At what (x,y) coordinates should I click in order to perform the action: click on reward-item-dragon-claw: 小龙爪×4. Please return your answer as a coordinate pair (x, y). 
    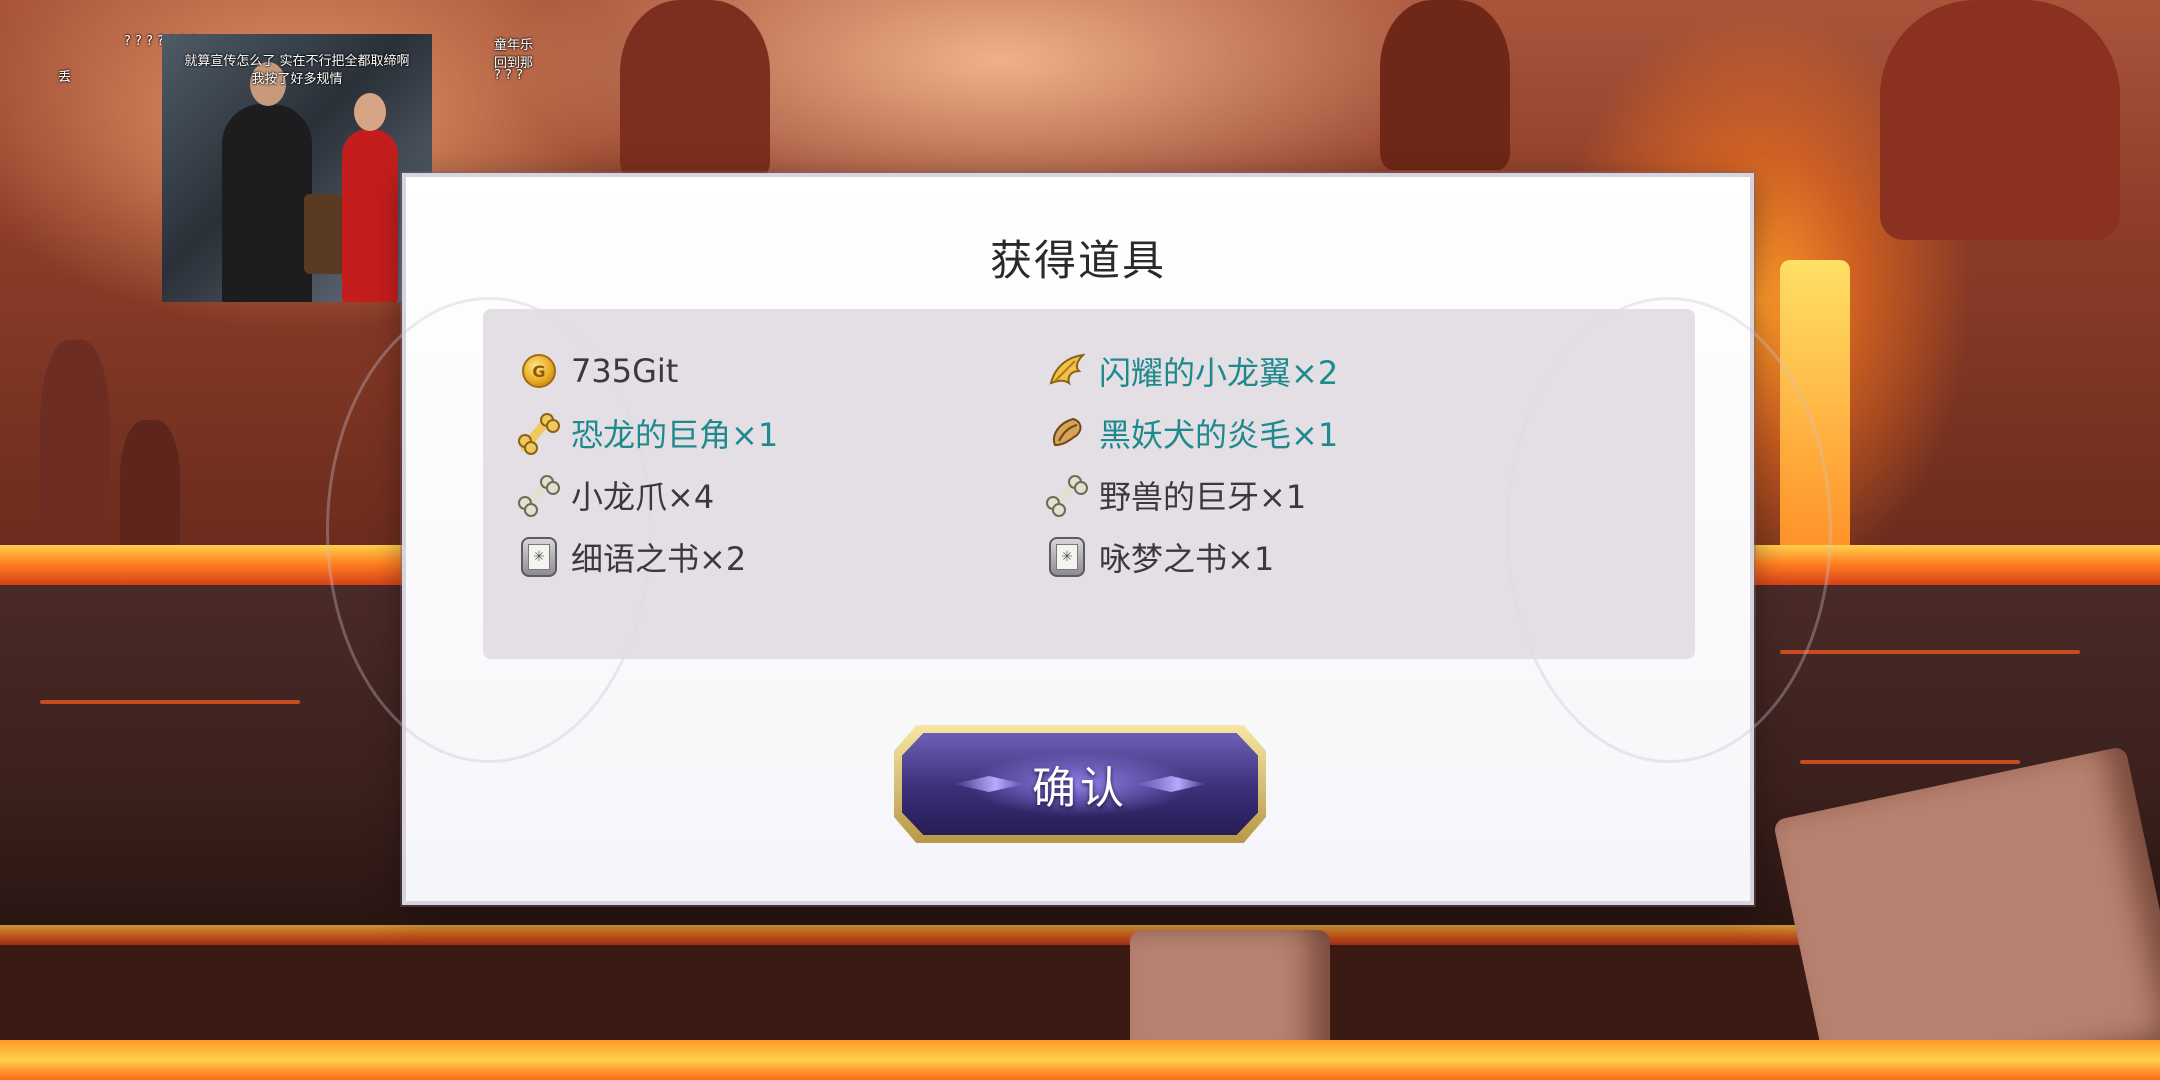
    Looking at the image, I should click on (615, 495).